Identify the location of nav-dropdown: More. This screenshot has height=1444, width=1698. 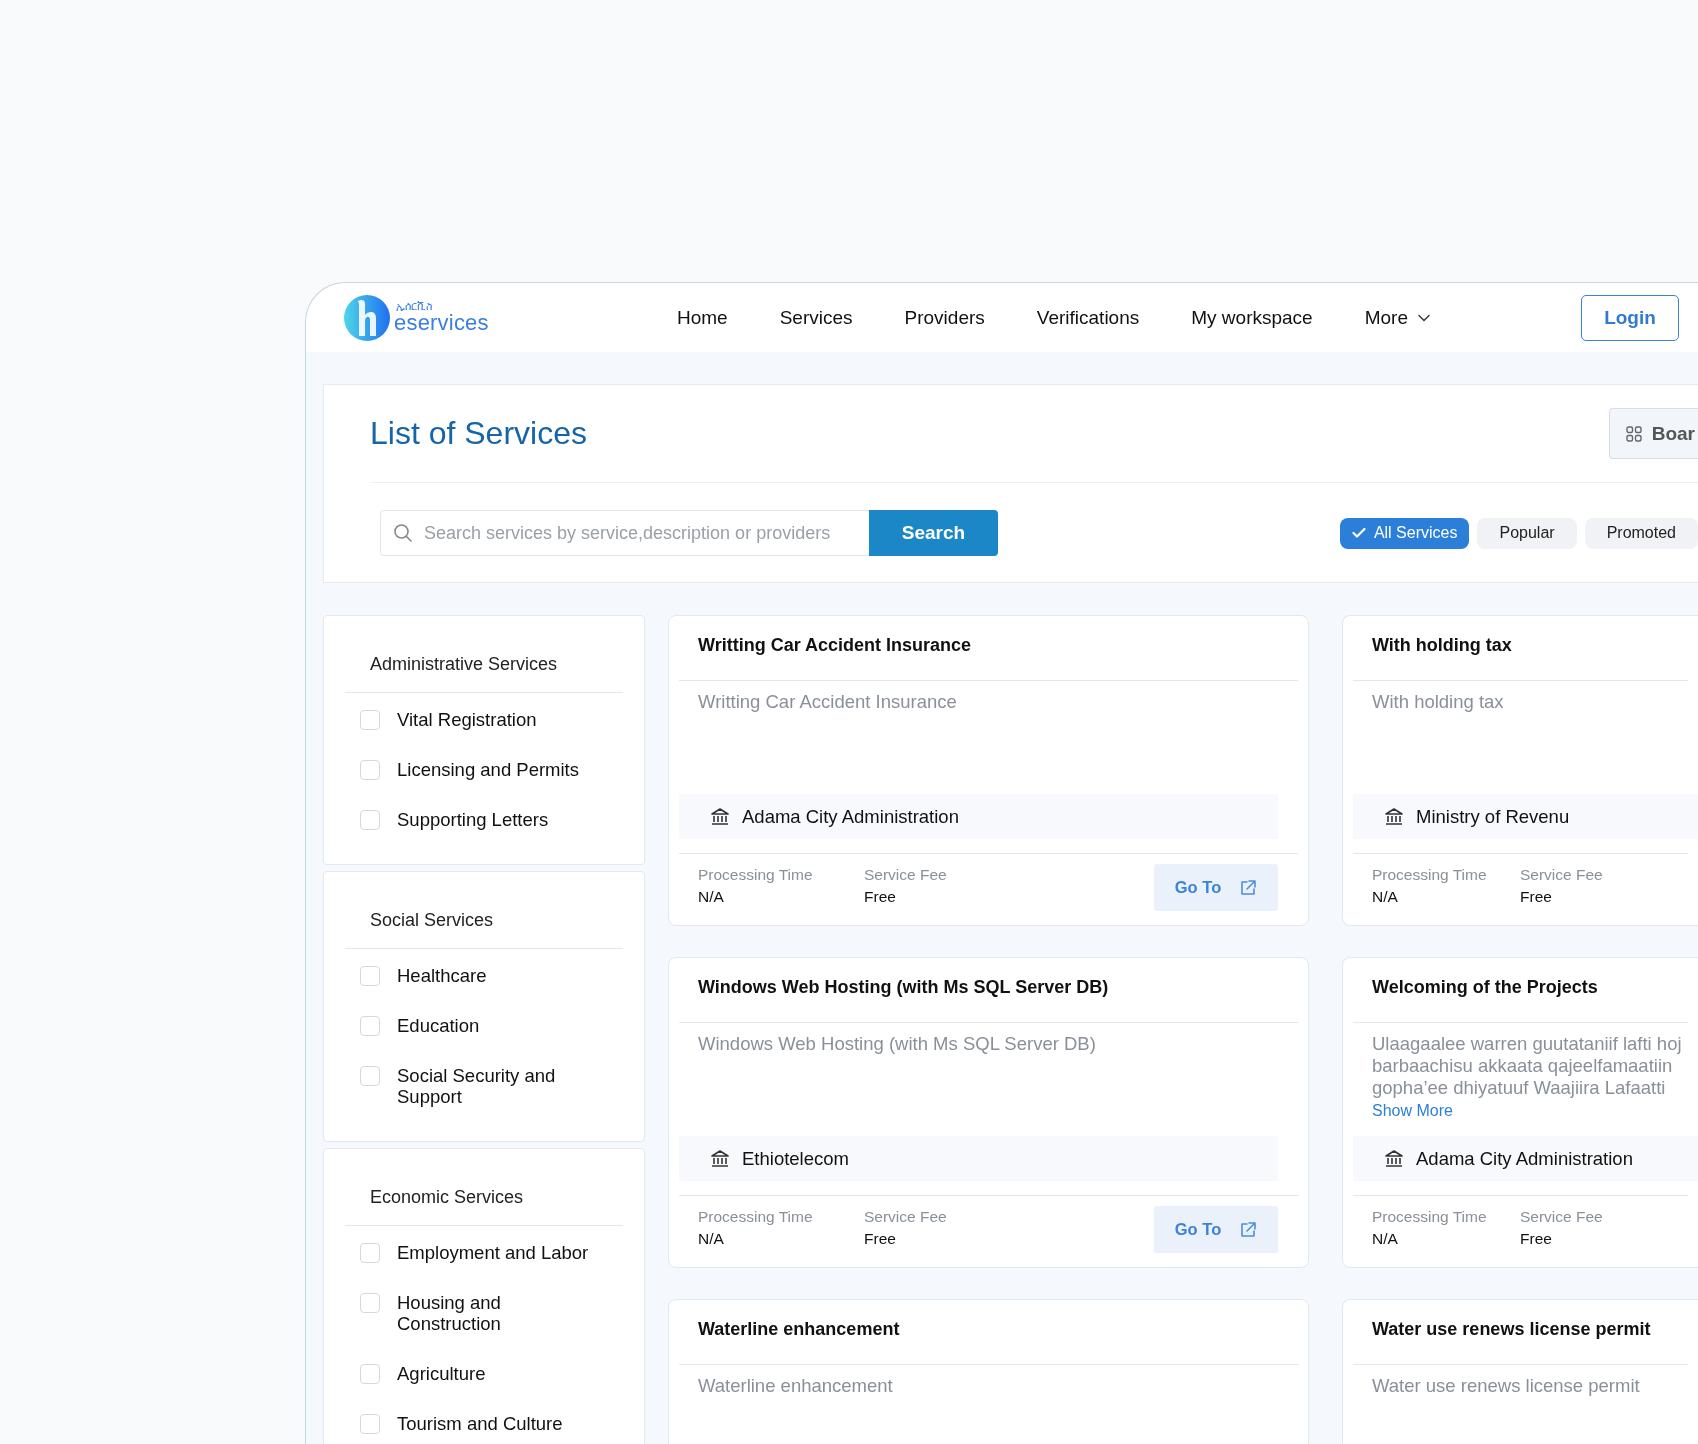
(1397, 317).